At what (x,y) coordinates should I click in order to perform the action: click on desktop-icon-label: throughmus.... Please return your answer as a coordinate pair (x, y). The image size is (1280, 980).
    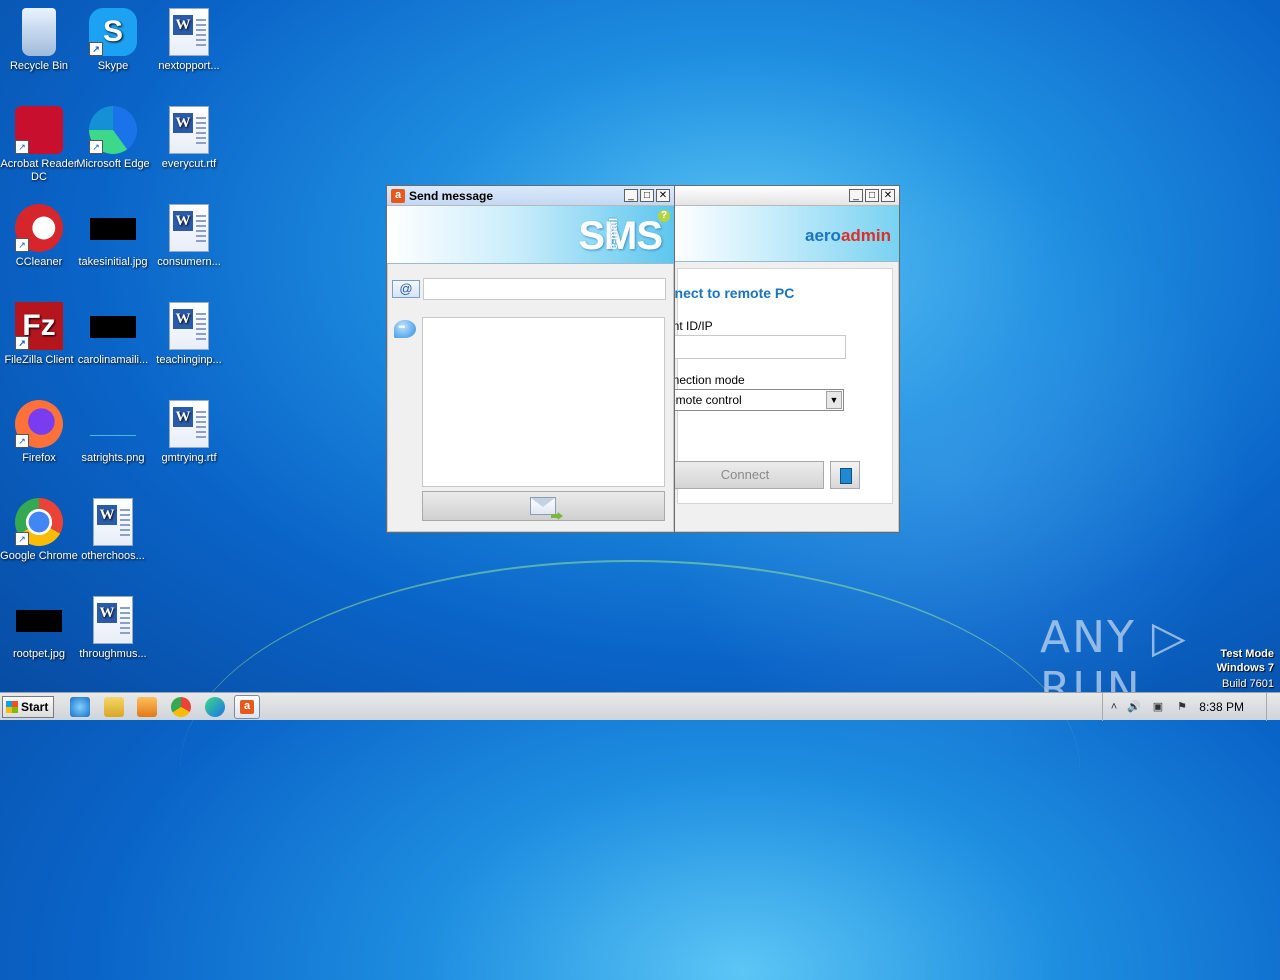
    Looking at the image, I should click on (113, 654).